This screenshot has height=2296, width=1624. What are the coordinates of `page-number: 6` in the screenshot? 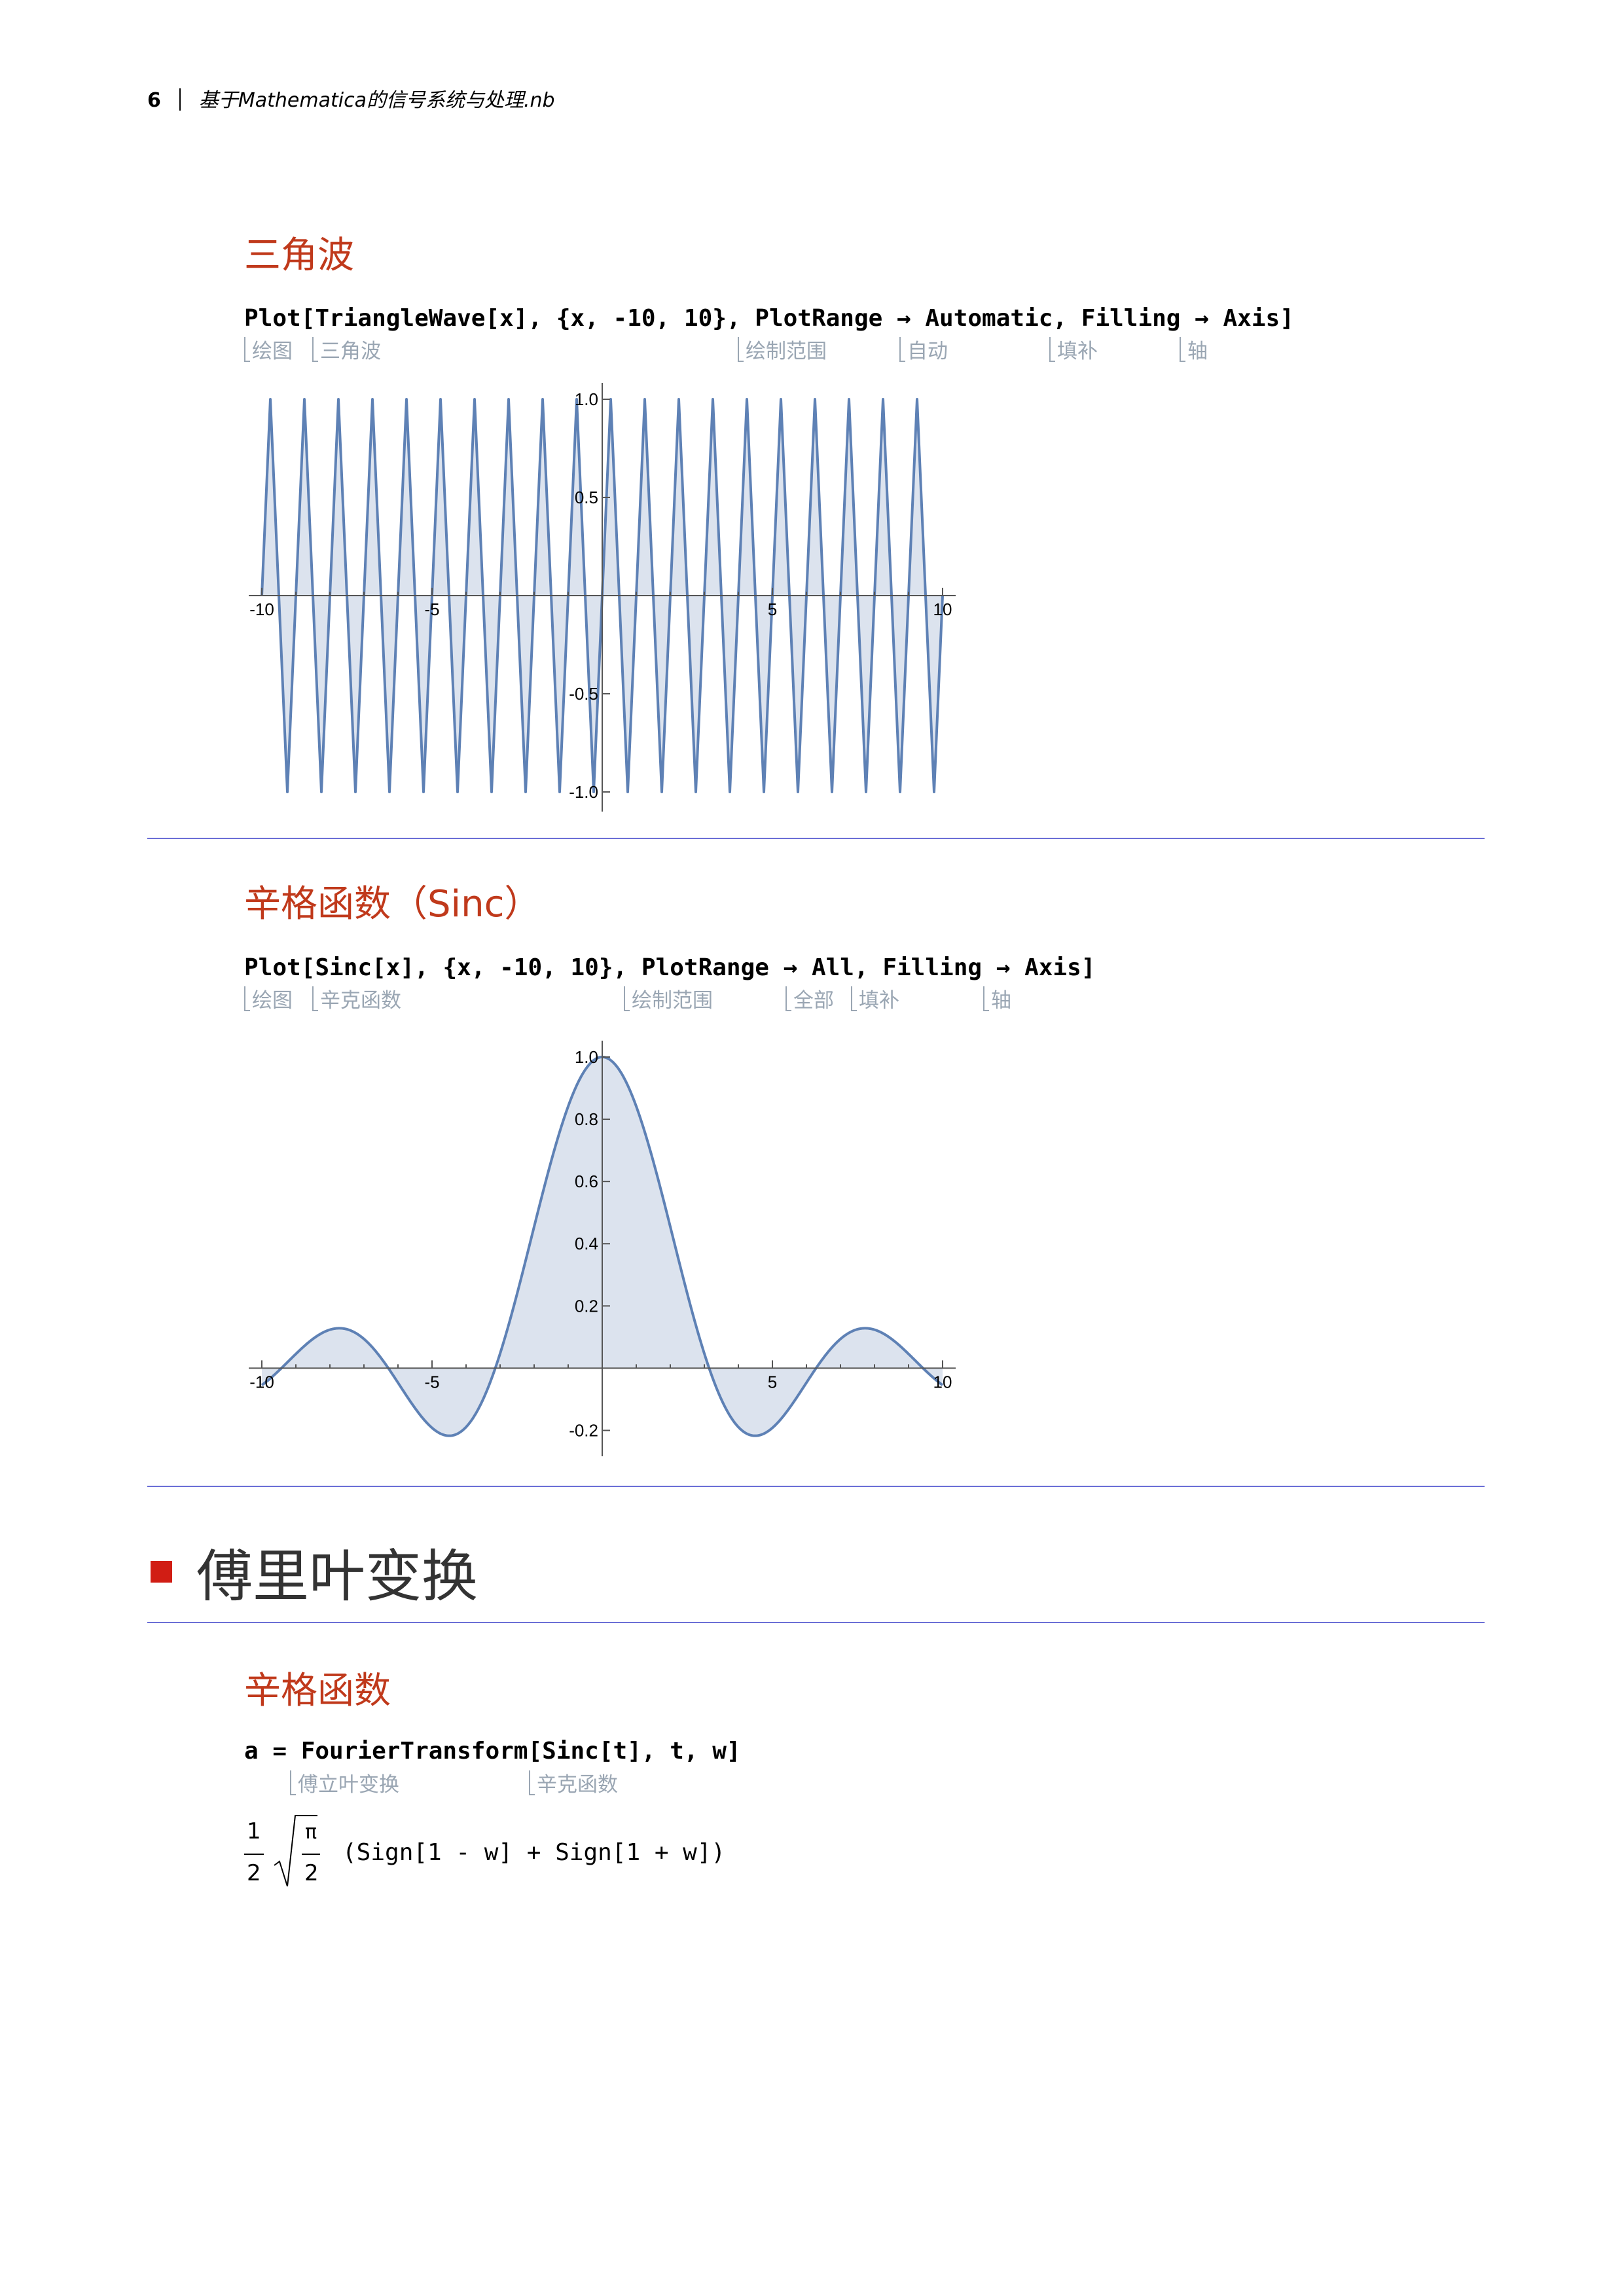 It's located at (154, 100).